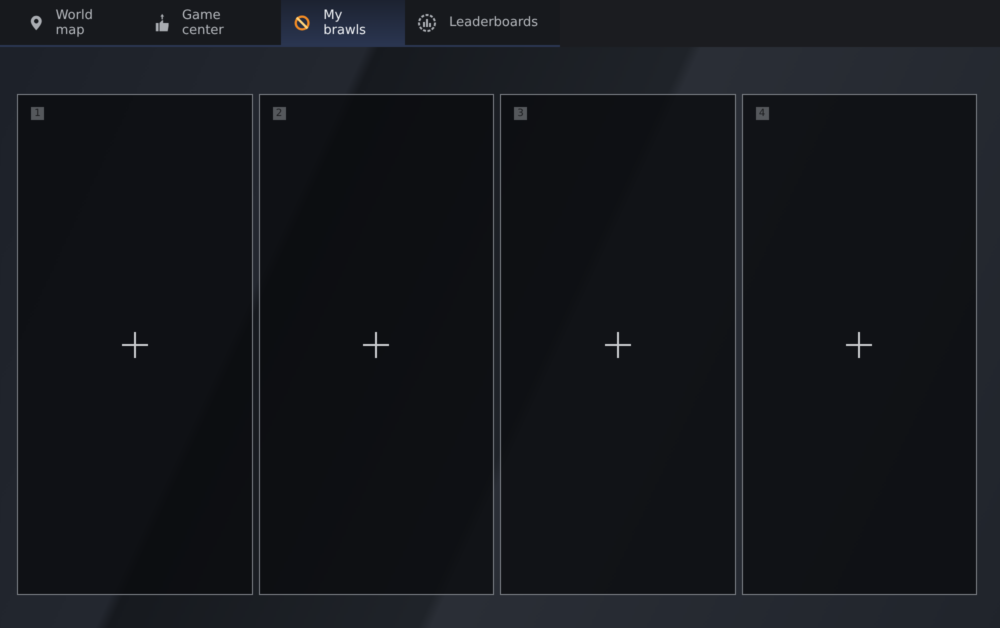 This screenshot has width=1000, height=628. Describe the element at coordinates (427, 22) in the screenshot. I see `leaderboard-icon` at that location.